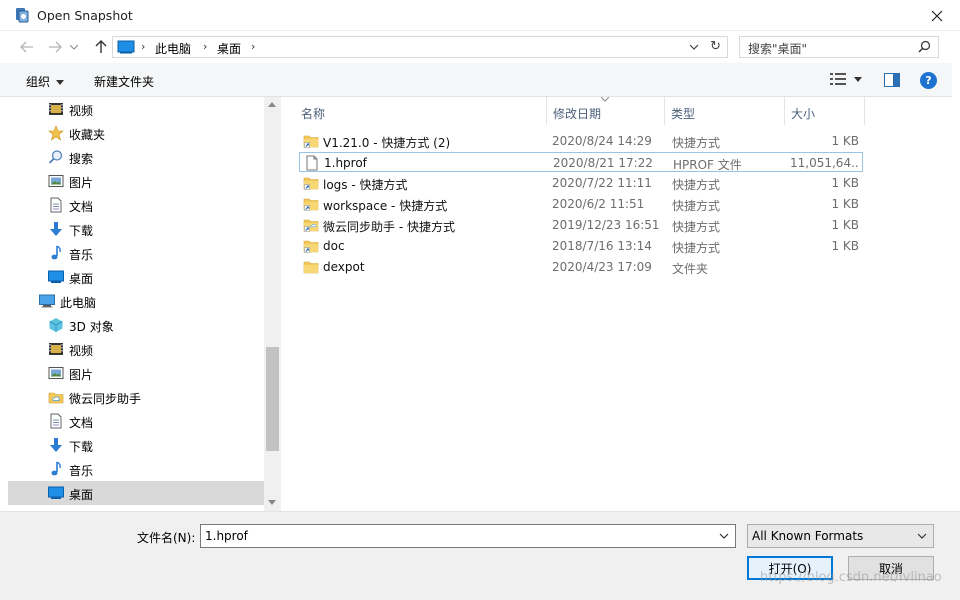 This screenshot has width=960, height=600. I want to click on nav-item: 收藏夹, so click(136, 133).